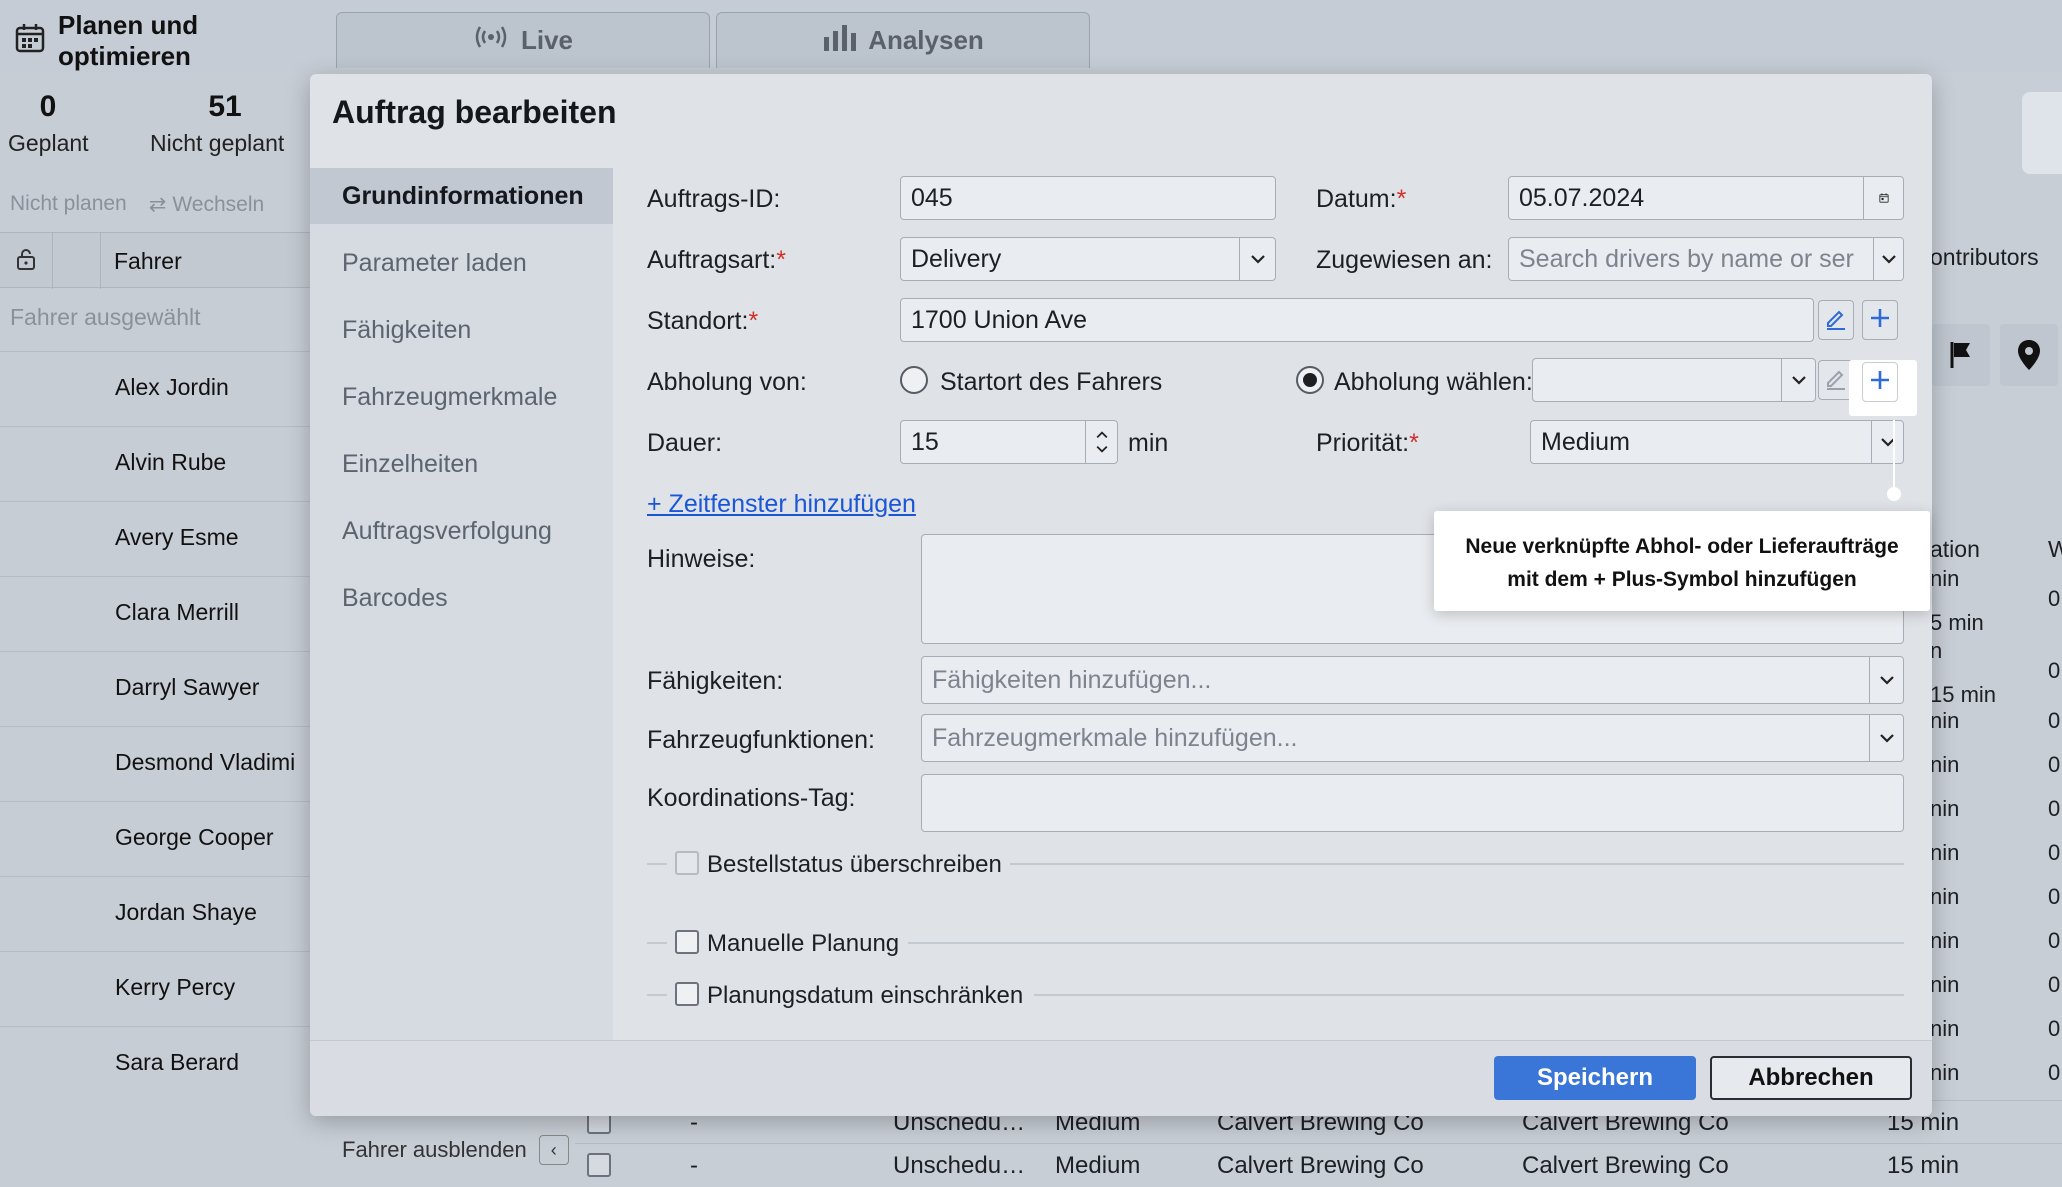 The image size is (2062, 1187). What do you see at coordinates (1051, 382) in the screenshot?
I see `pickup-driver-start-label: Startort des Fahrers` at bounding box center [1051, 382].